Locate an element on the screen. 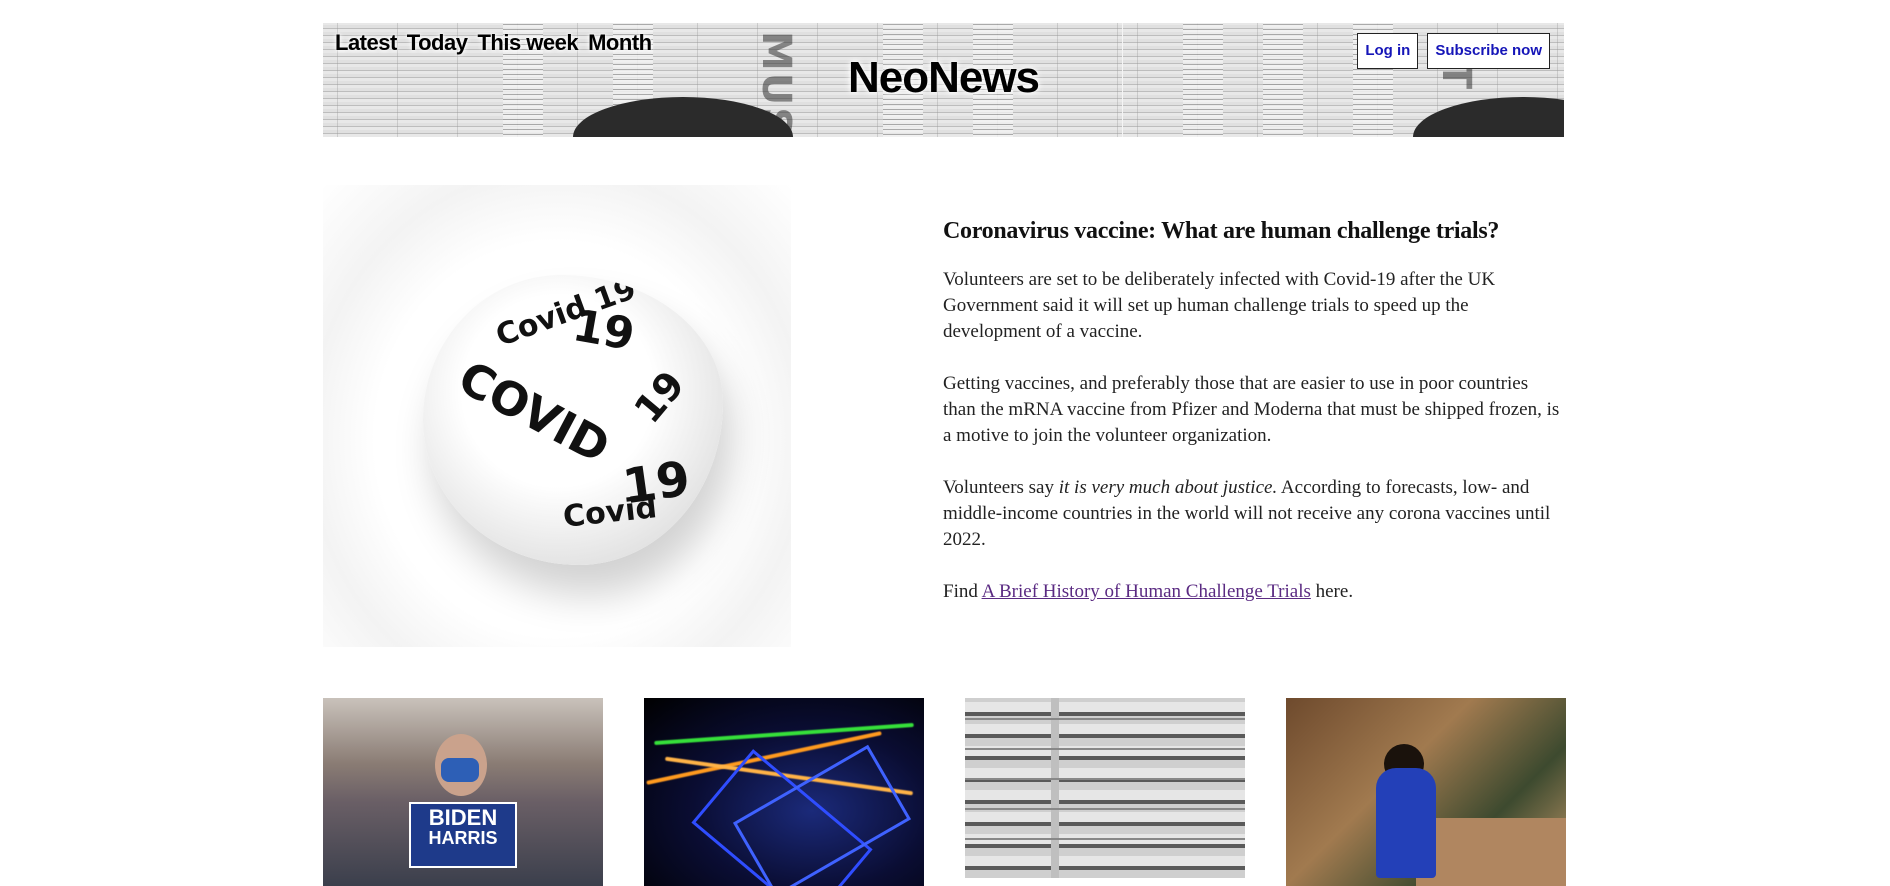 This screenshot has width=1890, height=886. news-card-image: BIDEN HARRIS is located at coordinates (463, 792).